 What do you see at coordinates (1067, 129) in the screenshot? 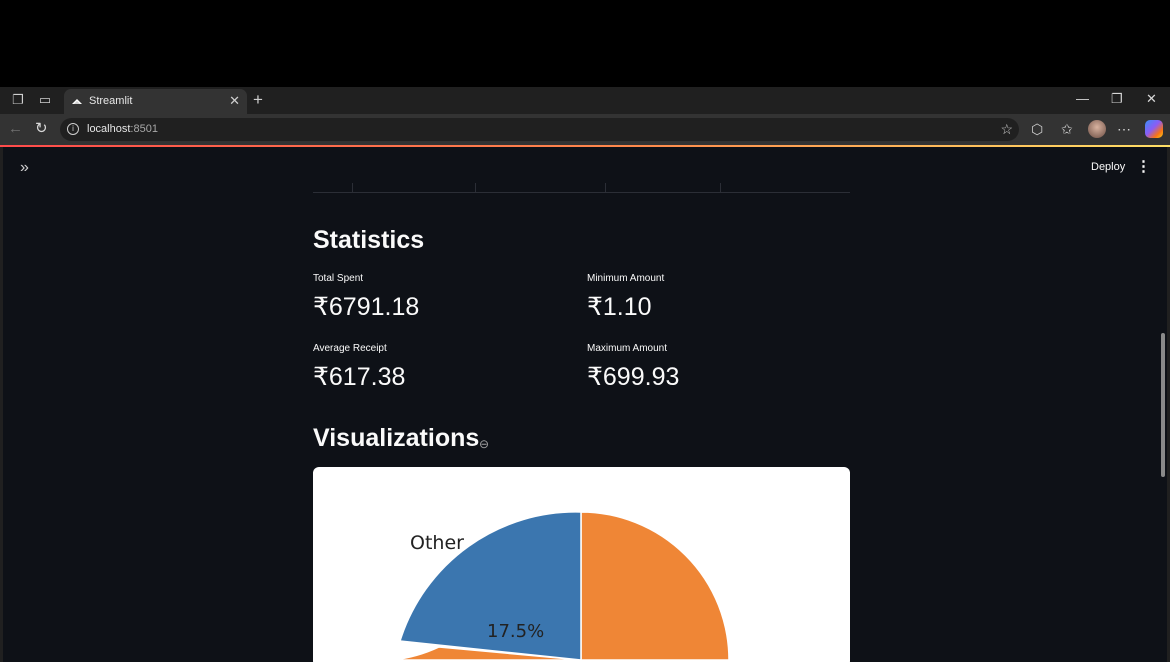
I see `favorites-icon: ✩` at bounding box center [1067, 129].